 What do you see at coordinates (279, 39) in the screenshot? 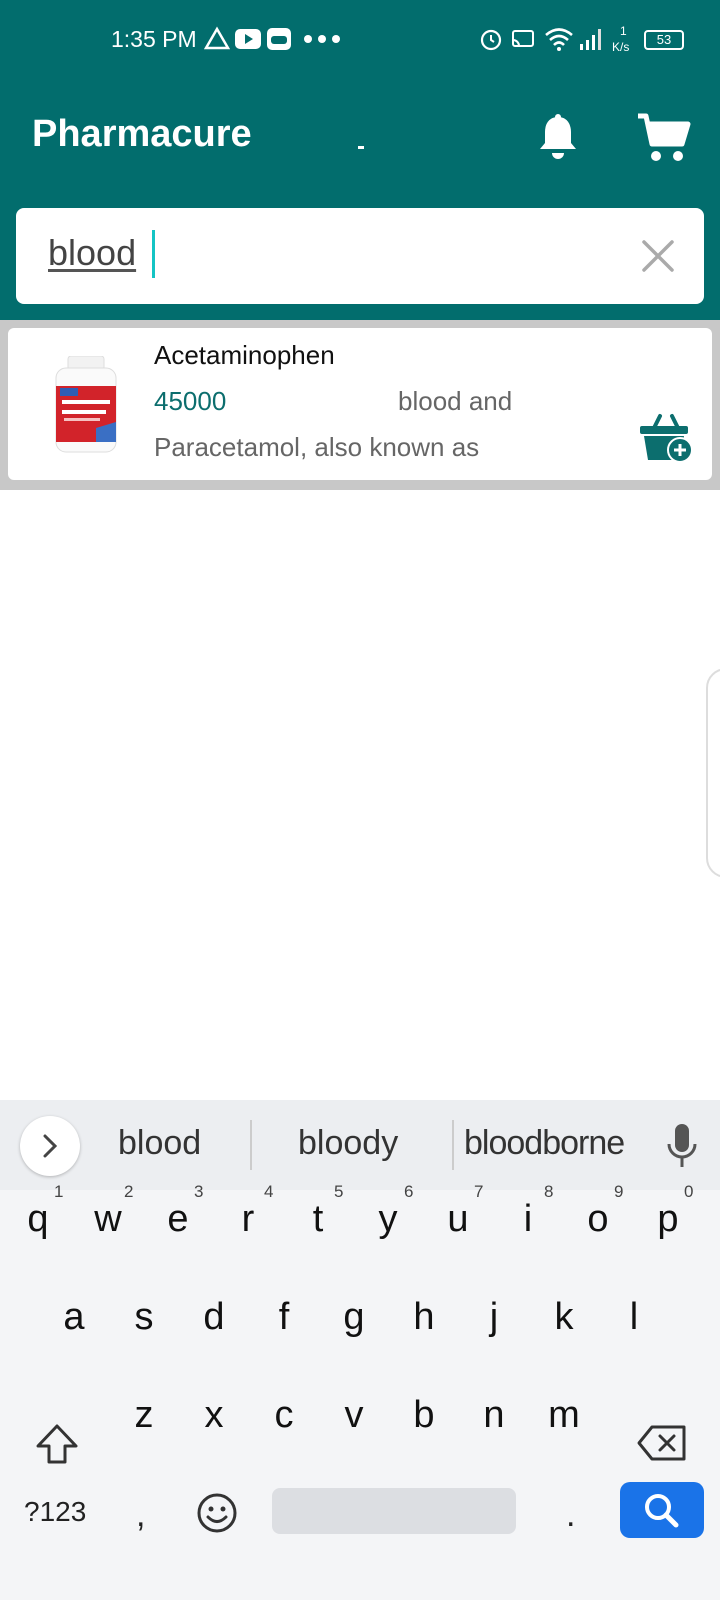
I see `game-controller-icon` at bounding box center [279, 39].